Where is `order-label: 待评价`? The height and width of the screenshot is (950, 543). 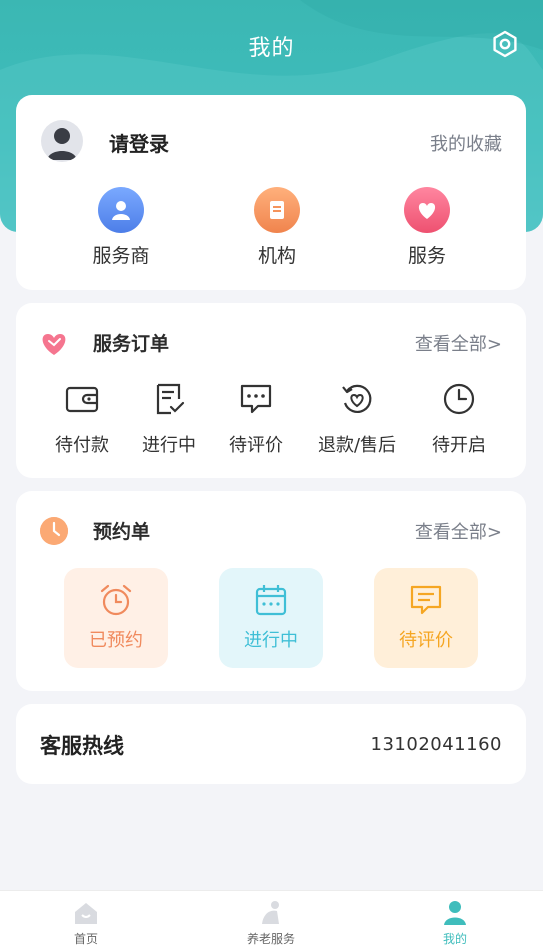
order-label: 待评价 is located at coordinates (256, 445).